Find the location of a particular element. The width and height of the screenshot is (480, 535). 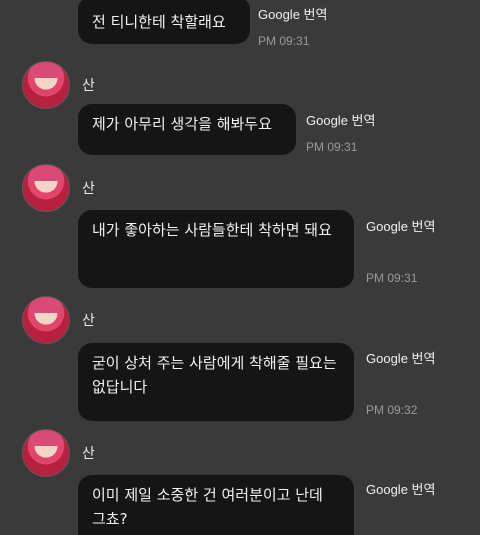

message-bubble: 제가 아무리 생각을 해봐두요 is located at coordinates (187, 129).